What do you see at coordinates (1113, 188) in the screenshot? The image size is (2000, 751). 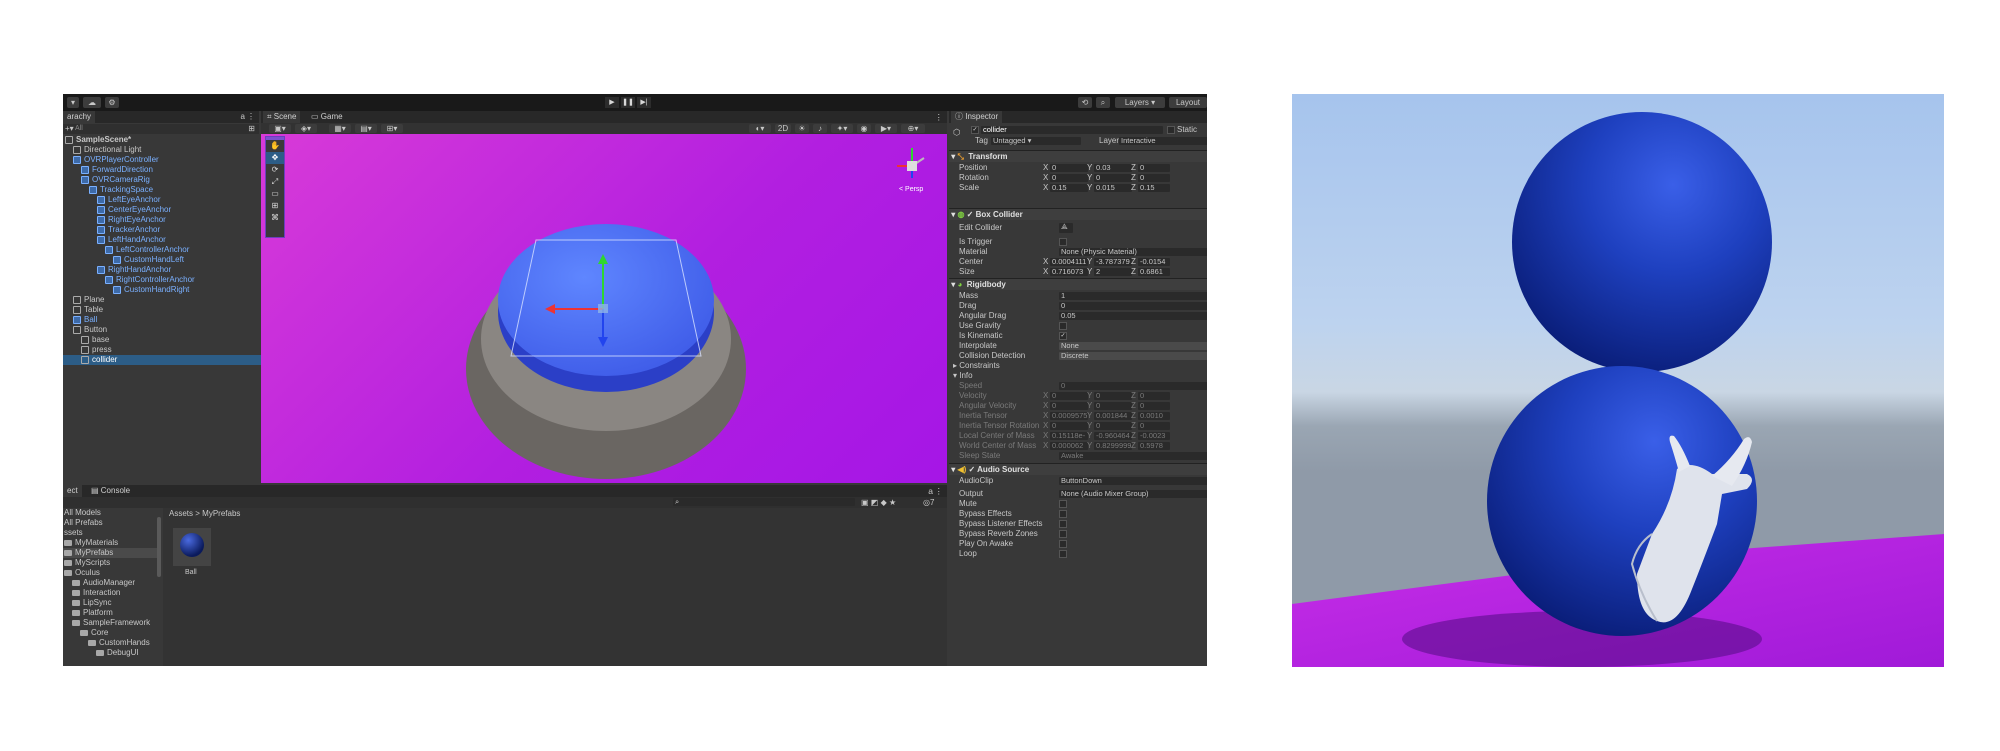 I see `property-field-y: 0.015` at bounding box center [1113, 188].